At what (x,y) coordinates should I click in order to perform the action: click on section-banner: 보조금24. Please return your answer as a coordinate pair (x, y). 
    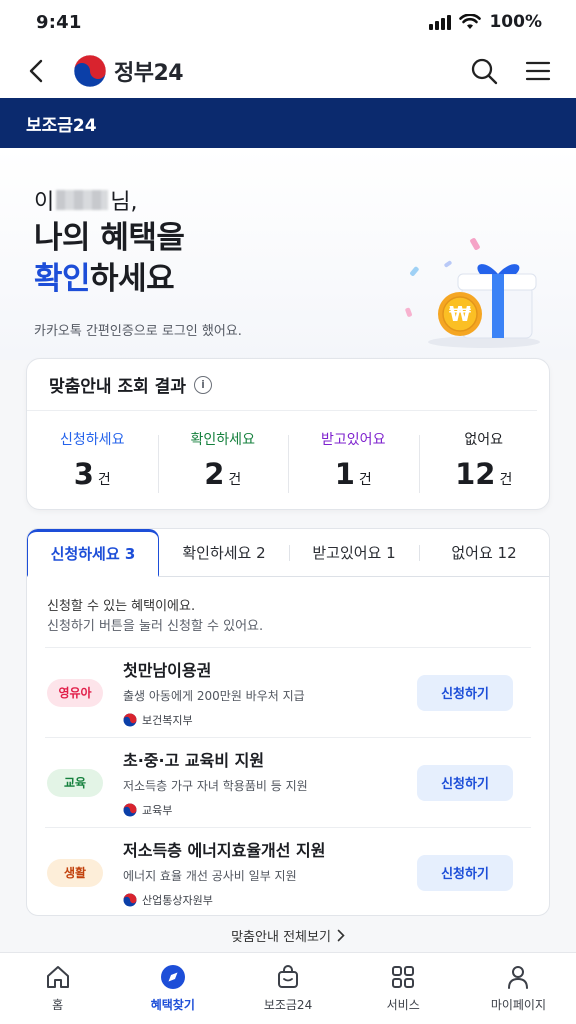
    Looking at the image, I should click on (288, 123).